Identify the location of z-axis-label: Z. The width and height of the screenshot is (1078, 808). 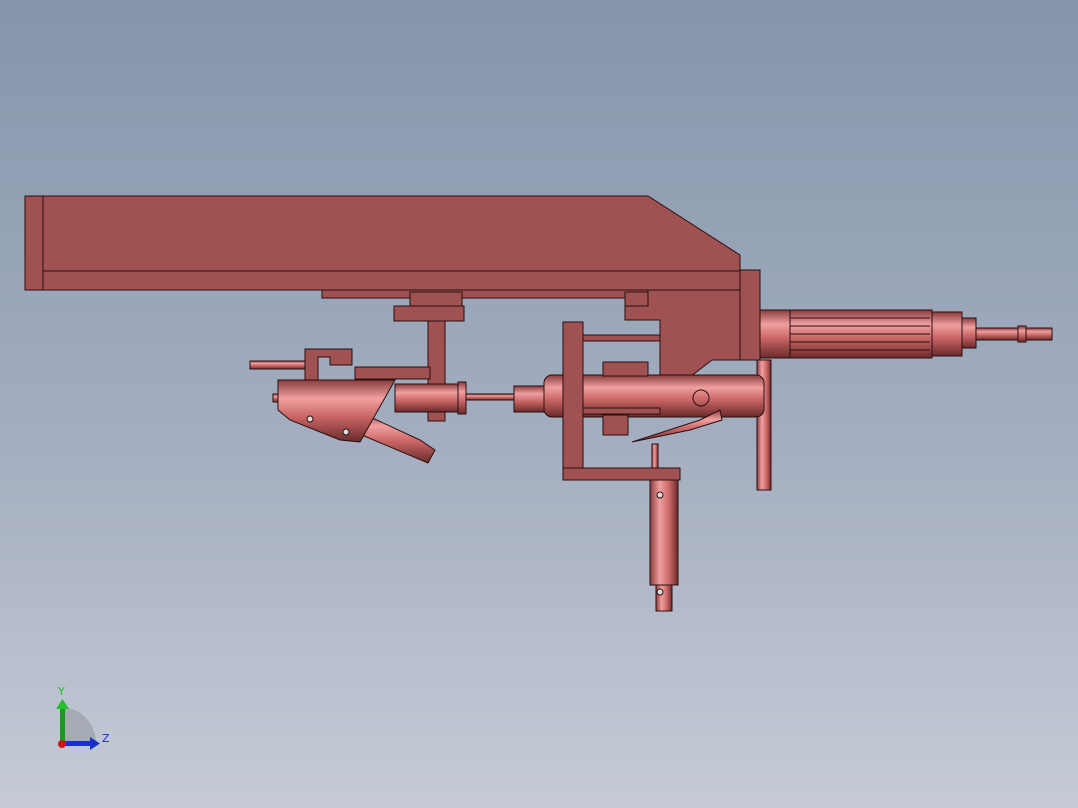
(106, 738).